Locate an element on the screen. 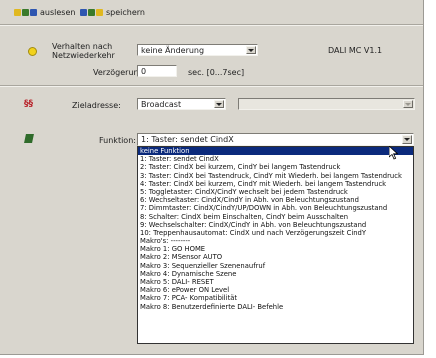 The image size is (436, 358). dropdown-option: Makro 1: GO HOME is located at coordinates (275, 249).